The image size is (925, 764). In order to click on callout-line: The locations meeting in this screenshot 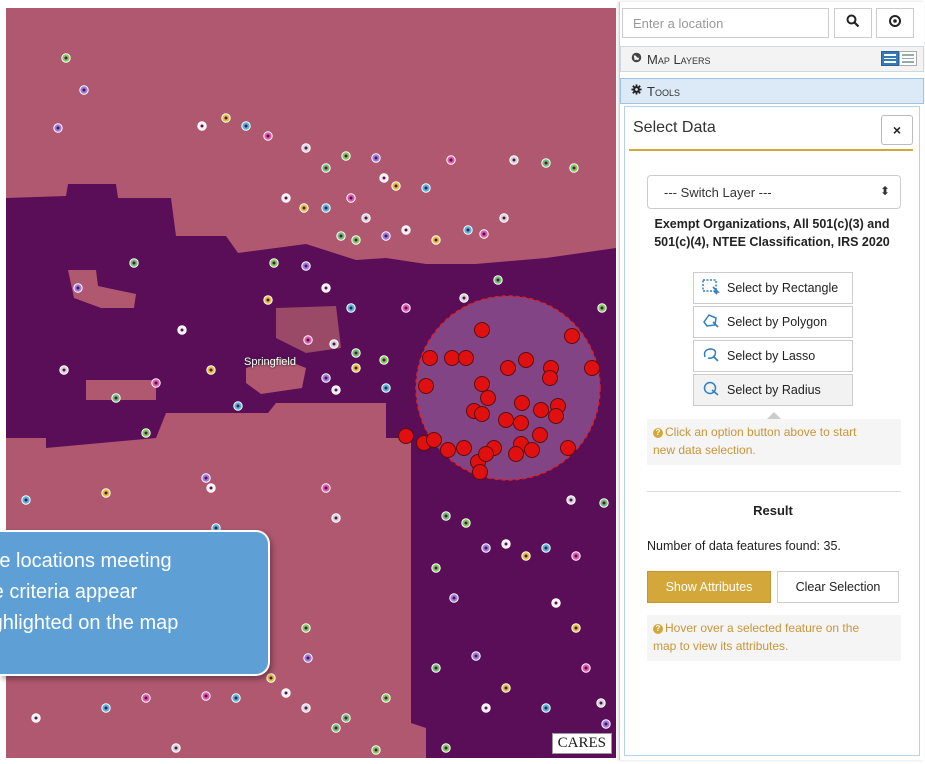, I will do `click(86, 561)`.